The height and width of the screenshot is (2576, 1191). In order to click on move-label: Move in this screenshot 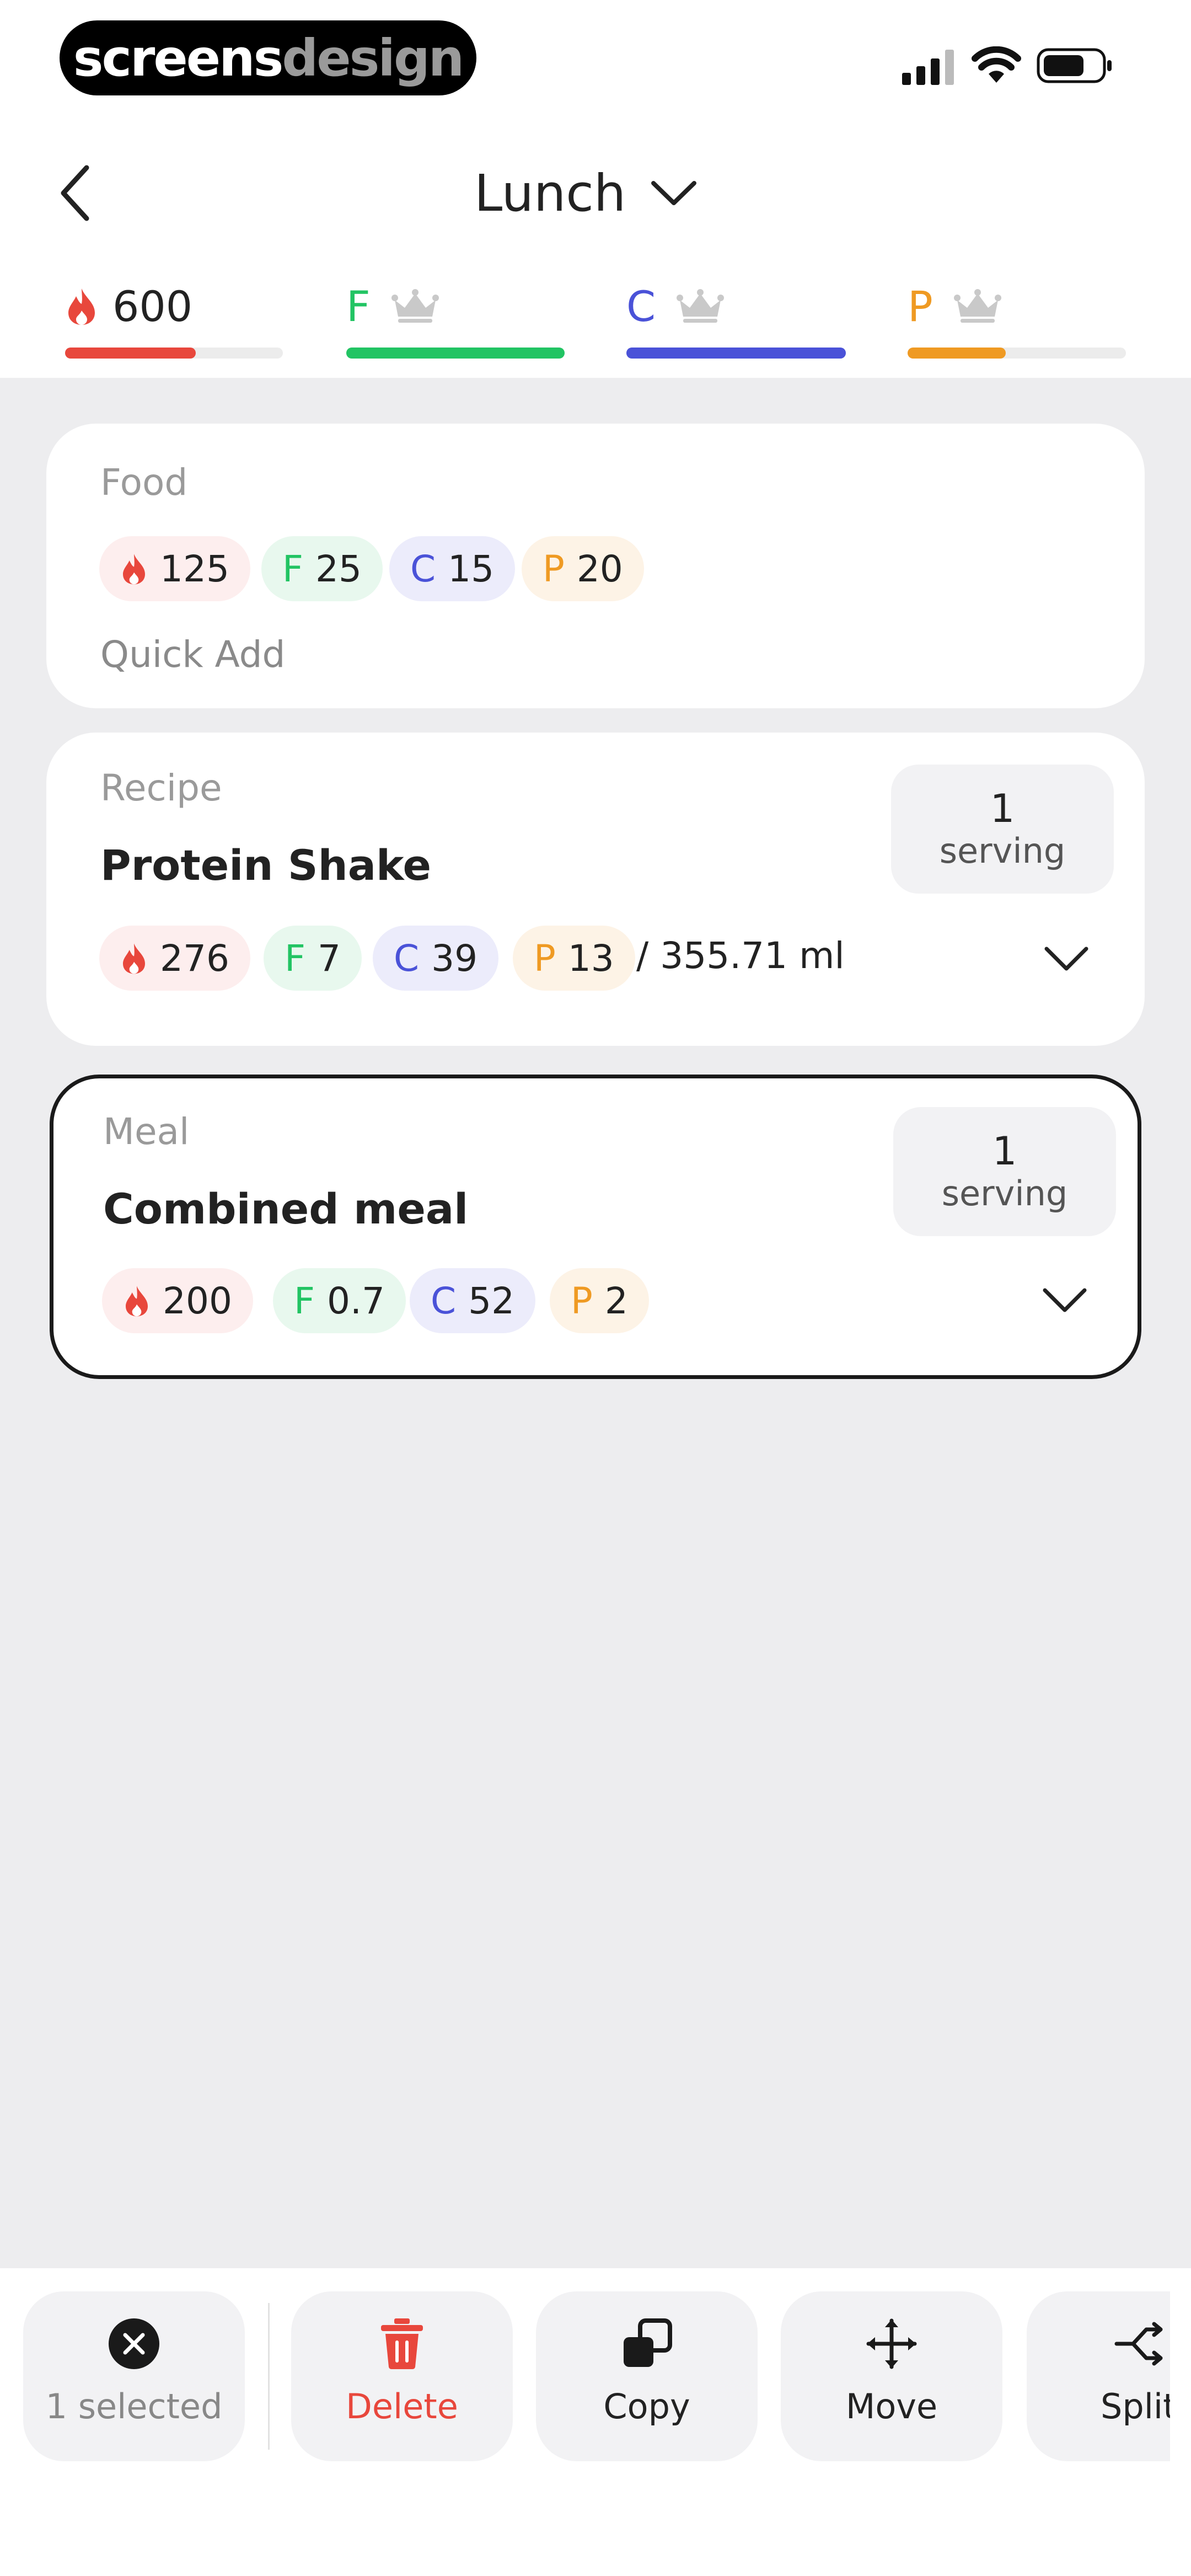, I will do `click(891, 2406)`.